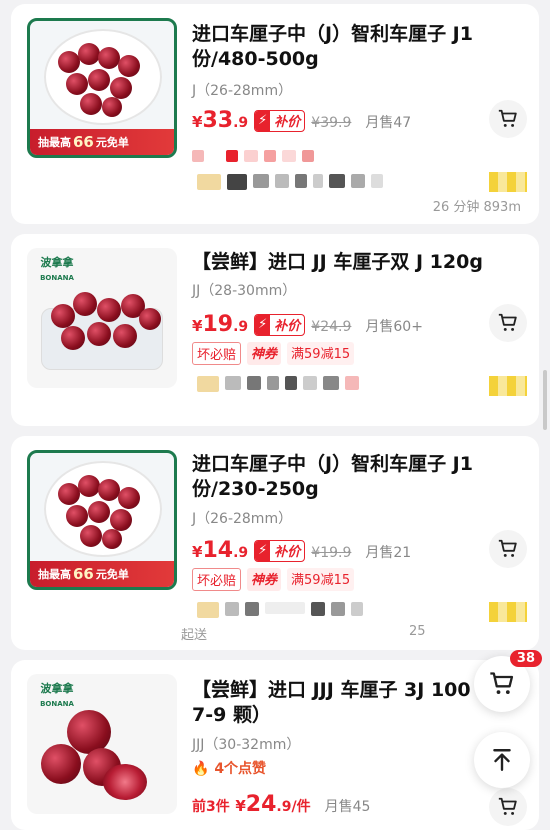  What do you see at coordinates (220, 324) in the screenshot?
I see `price: ¥19.9` at bounding box center [220, 324].